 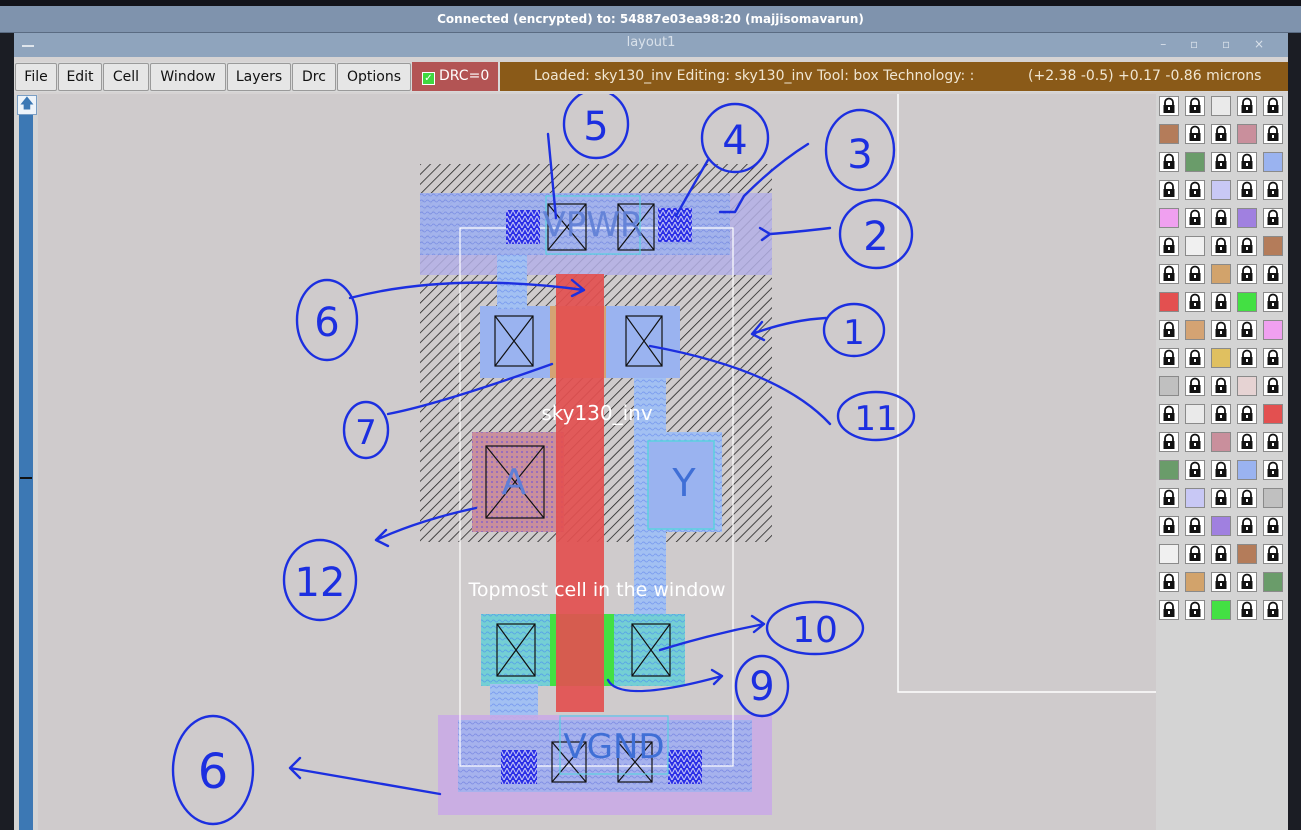 What do you see at coordinates (580, 493) in the screenshot?
I see `poly-gate` at bounding box center [580, 493].